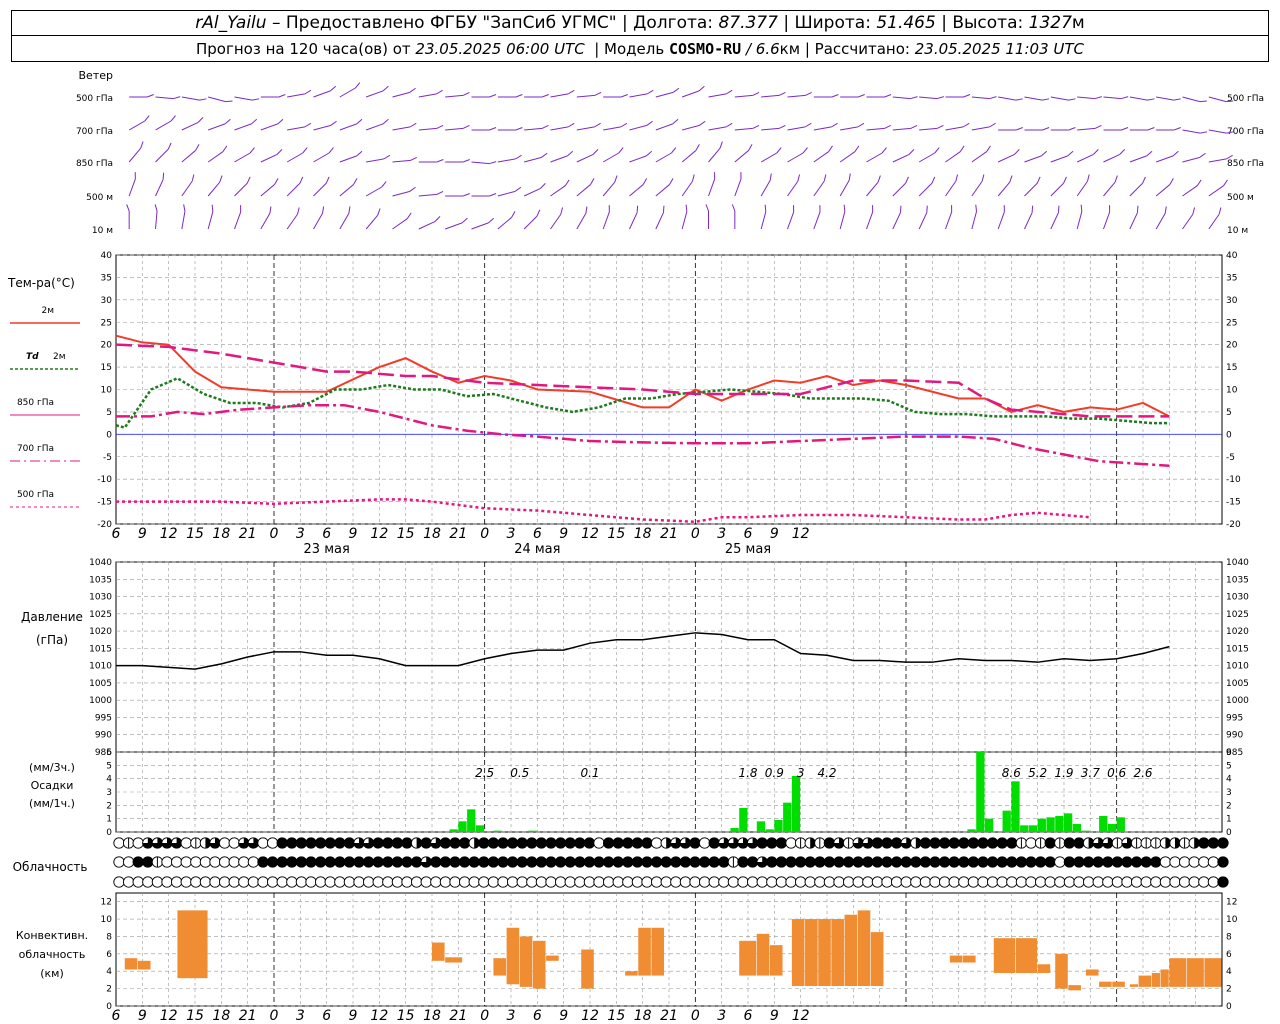 Image resolution: width=1280 pixels, height=1024 pixels. I want to click on y-tick-right: 12, so click(1231, 903).